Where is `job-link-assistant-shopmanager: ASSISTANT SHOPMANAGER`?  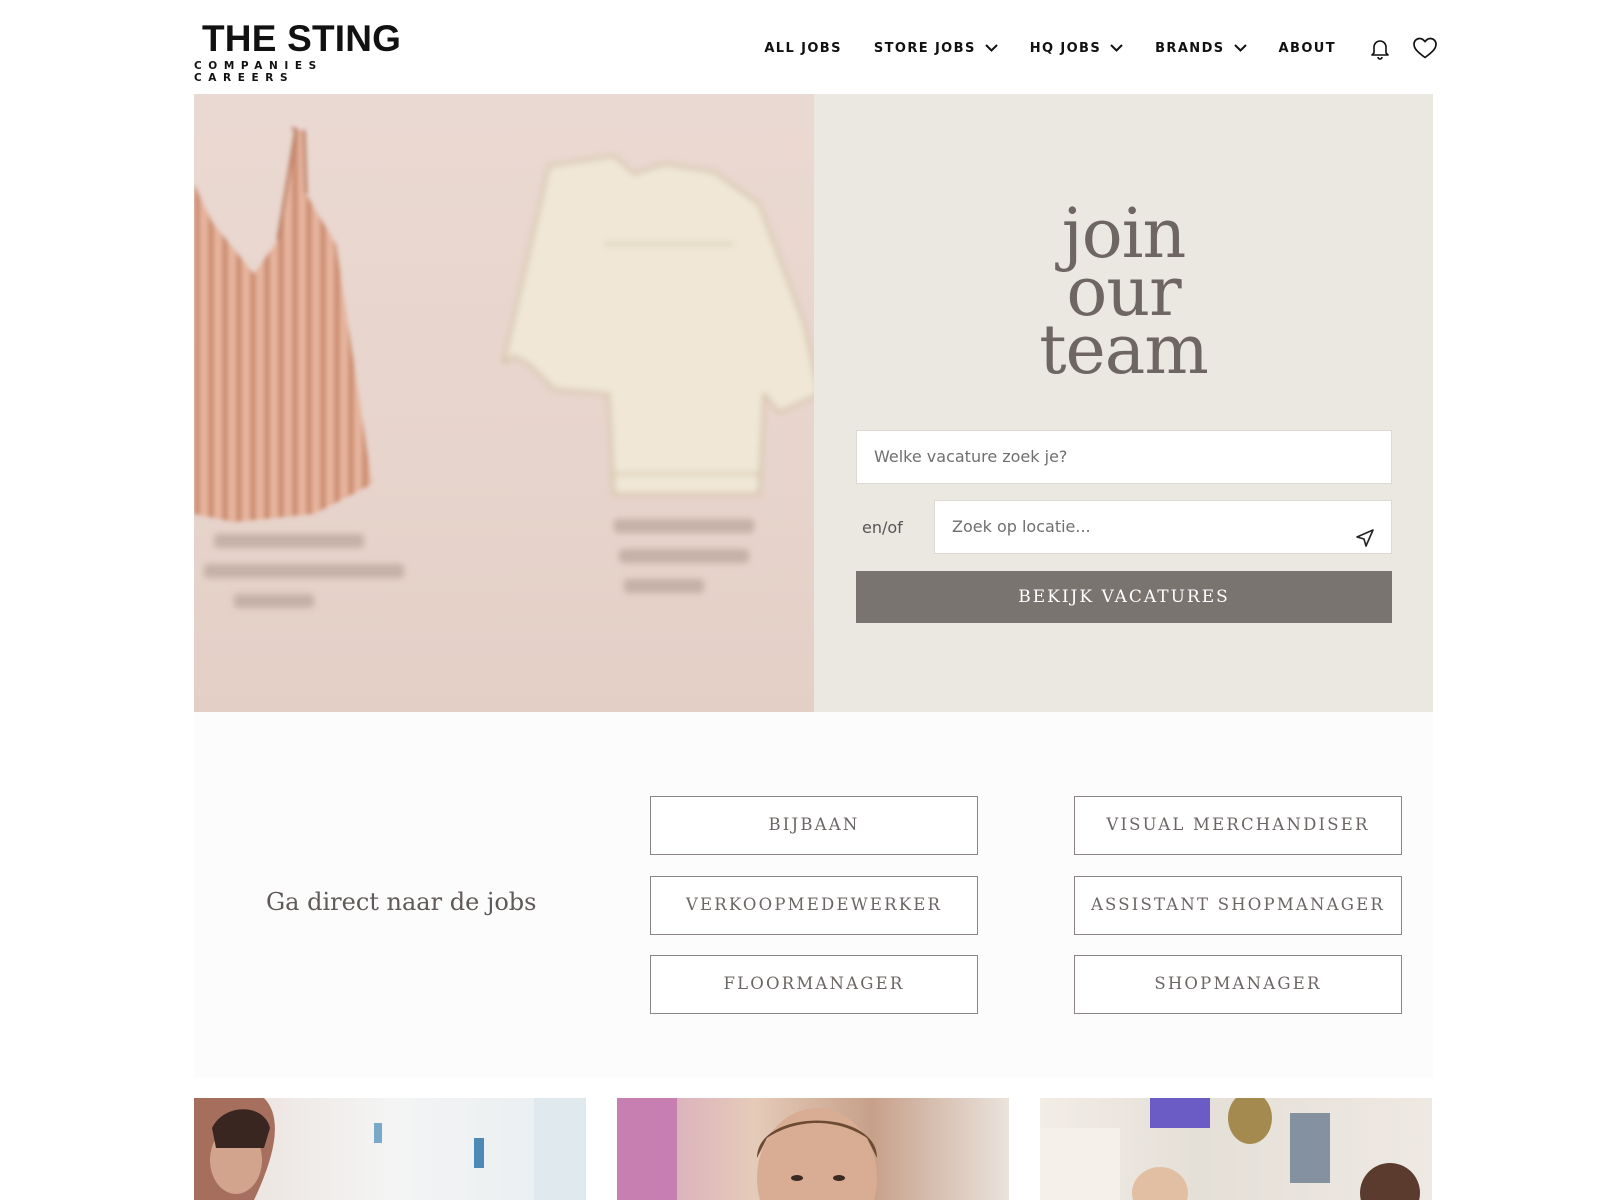
job-link-assistant-shopmanager: ASSISTANT SHOPMANAGER is located at coordinates (1238, 905).